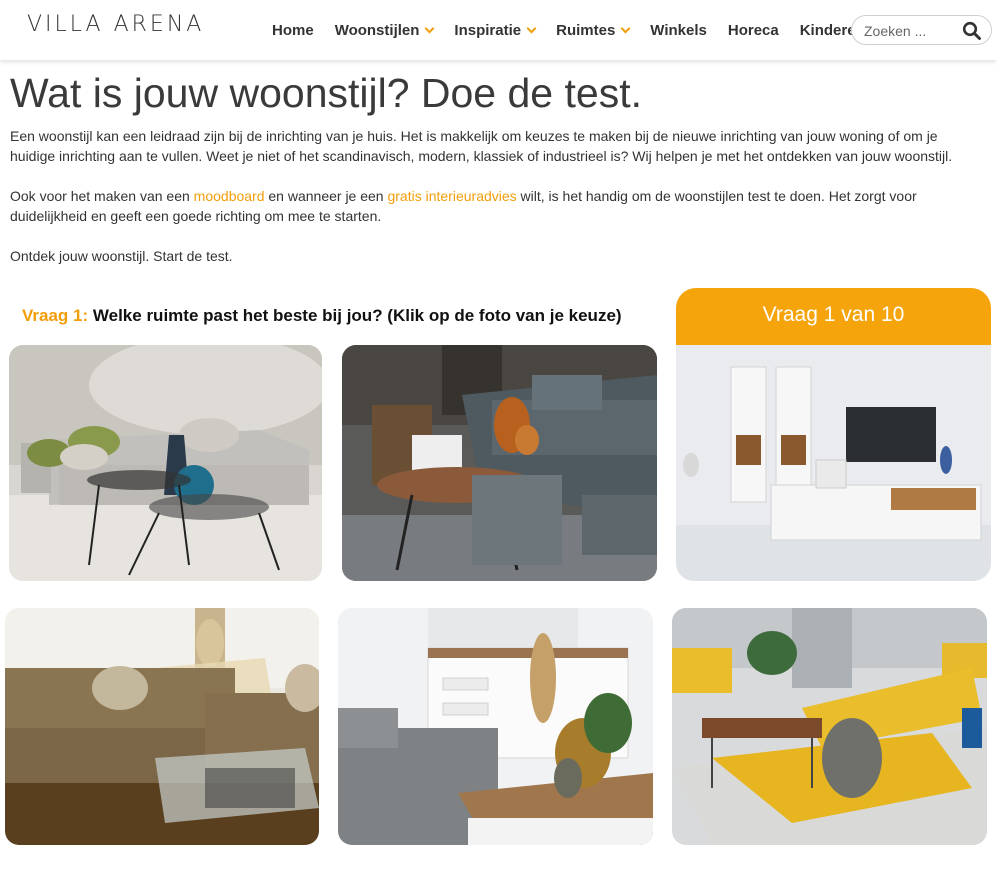  What do you see at coordinates (102, 196) in the screenshot?
I see `intro-text: Ook voor het maken van een` at bounding box center [102, 196].